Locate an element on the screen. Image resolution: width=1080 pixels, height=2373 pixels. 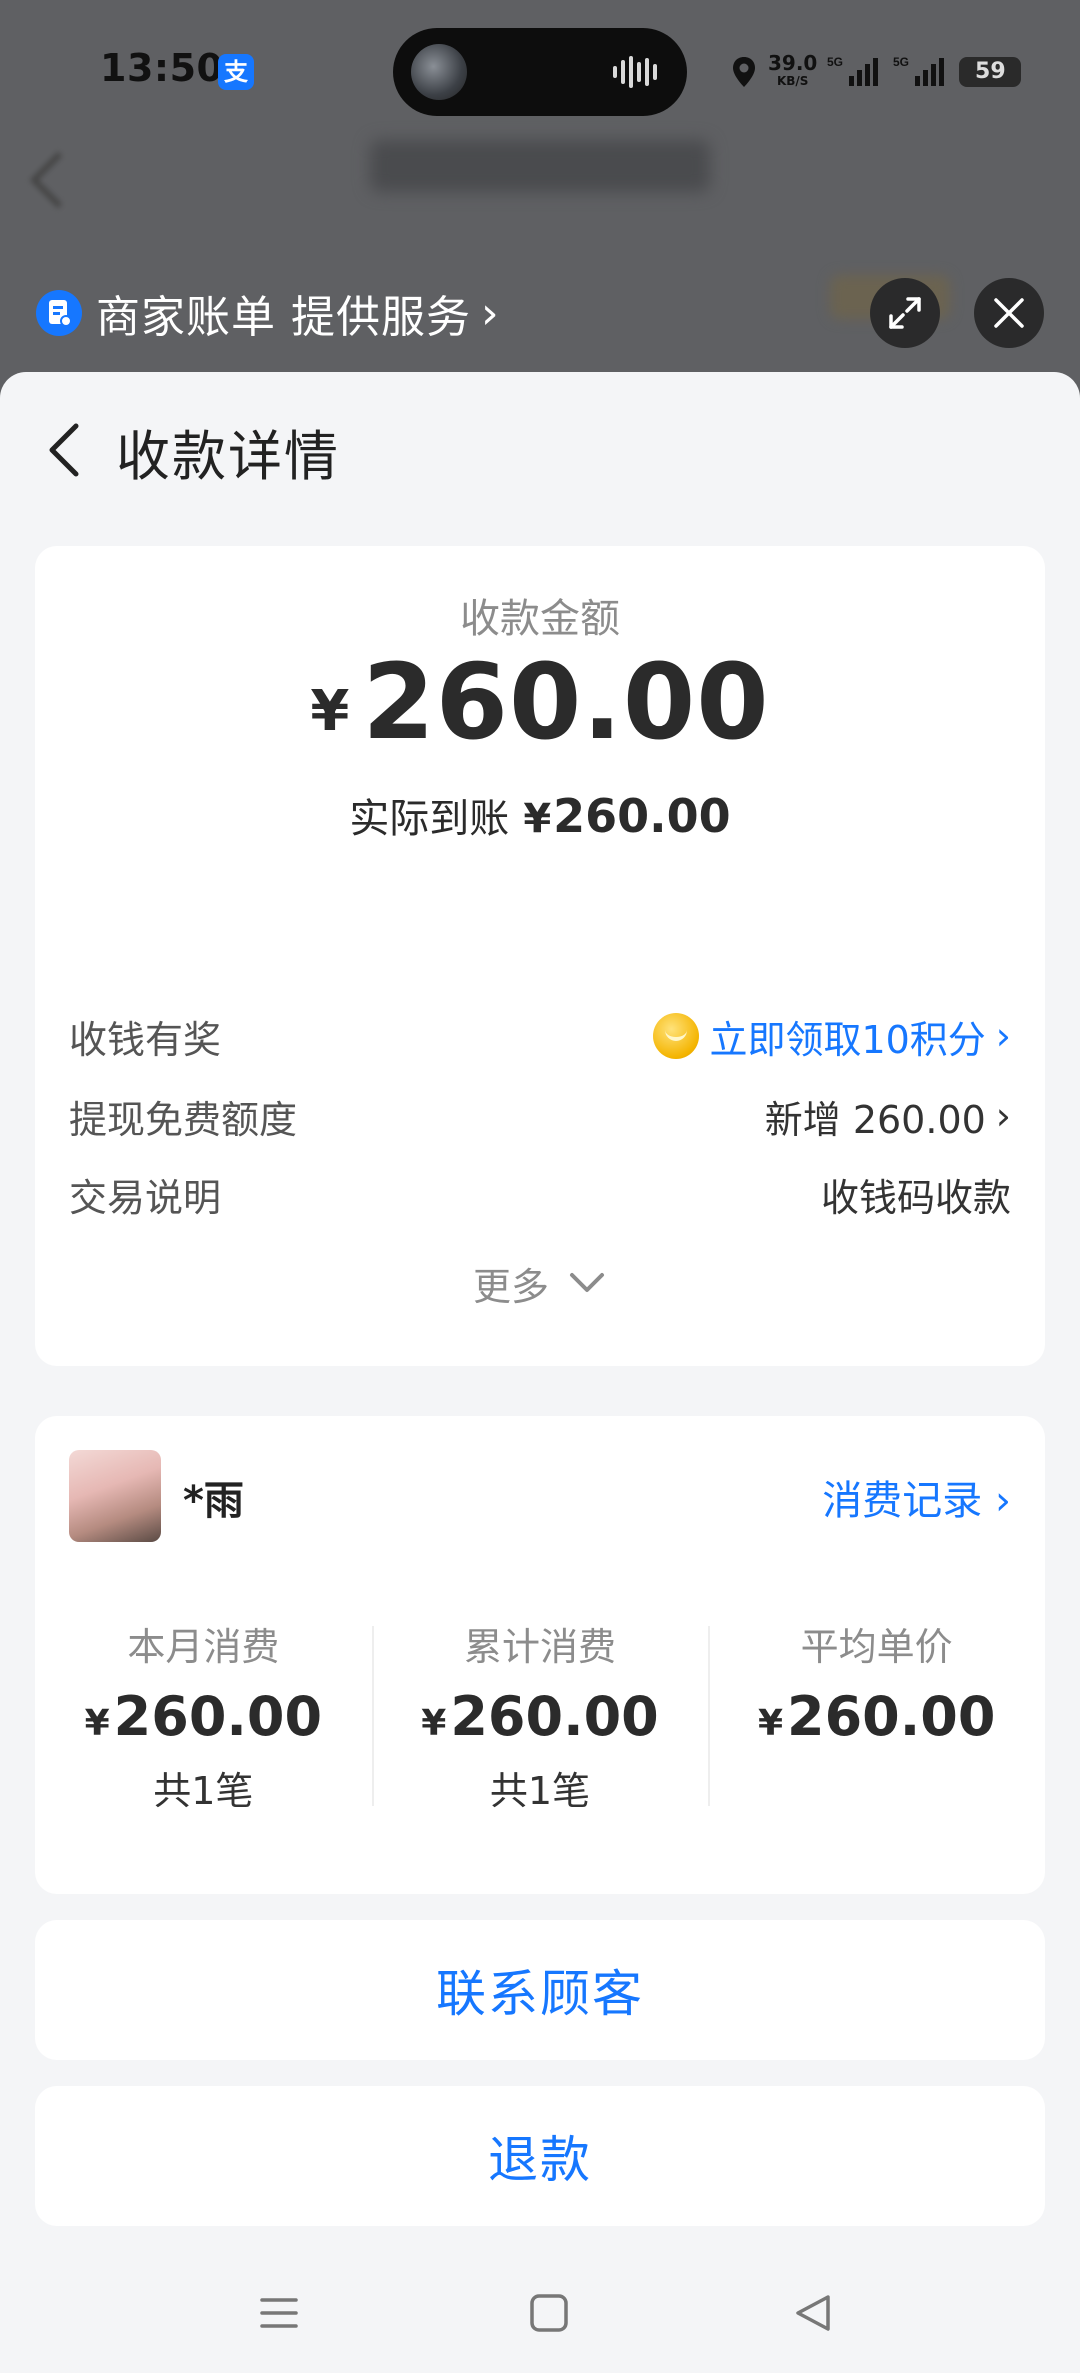
transaction-note-value: 收钱码收款 is located at coordinates (915, 1197).